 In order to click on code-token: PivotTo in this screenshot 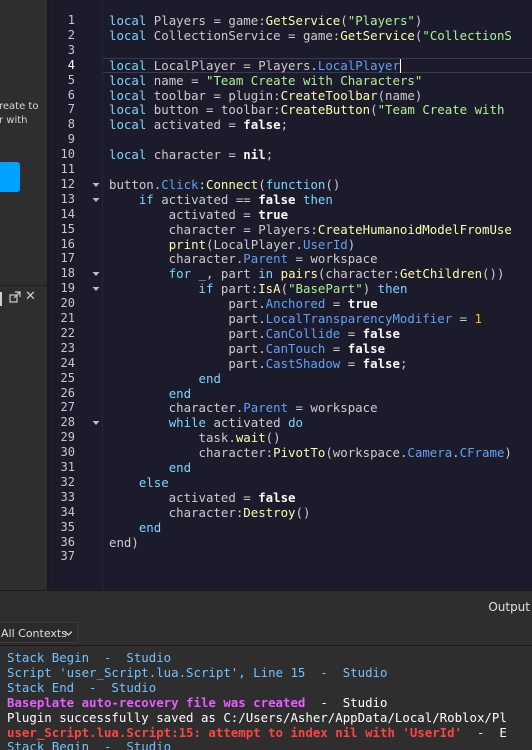, I will do `click(299, 453)`.